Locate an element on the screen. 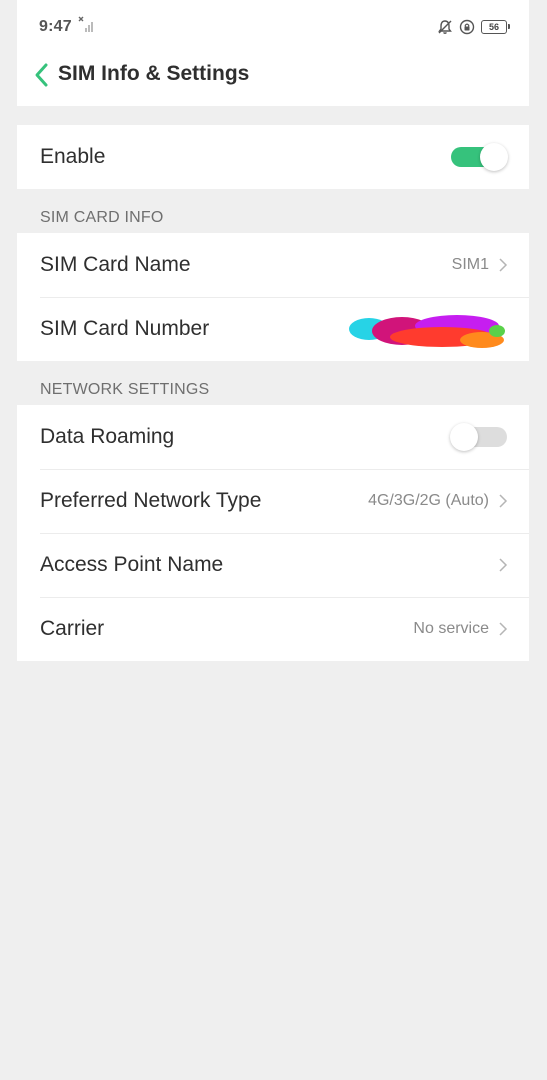 The height and width of the screenshot is (1080, 547). data-roaming-row: Data Roaming is located at coordinates (273, 437).